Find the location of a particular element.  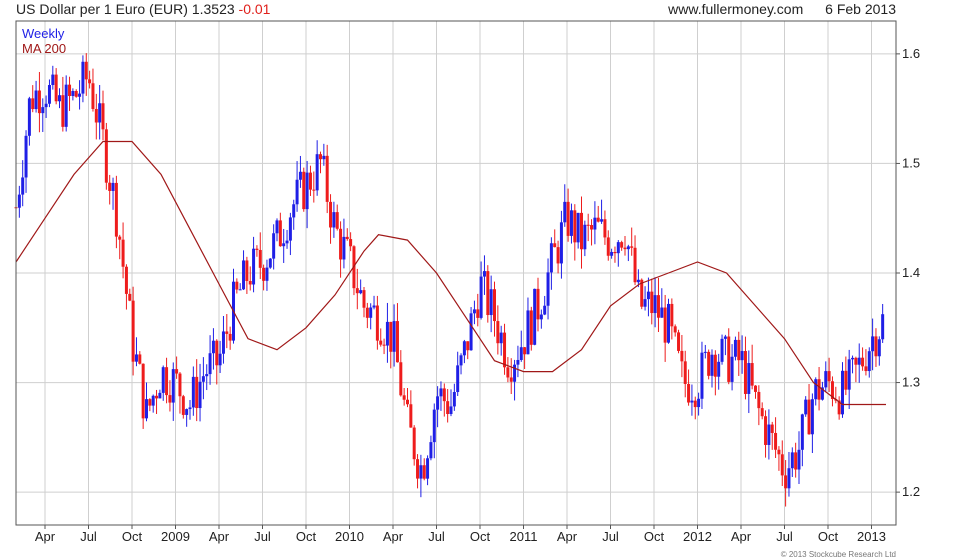

x-tick-label: 2011 is located at coordinates (524, 536).